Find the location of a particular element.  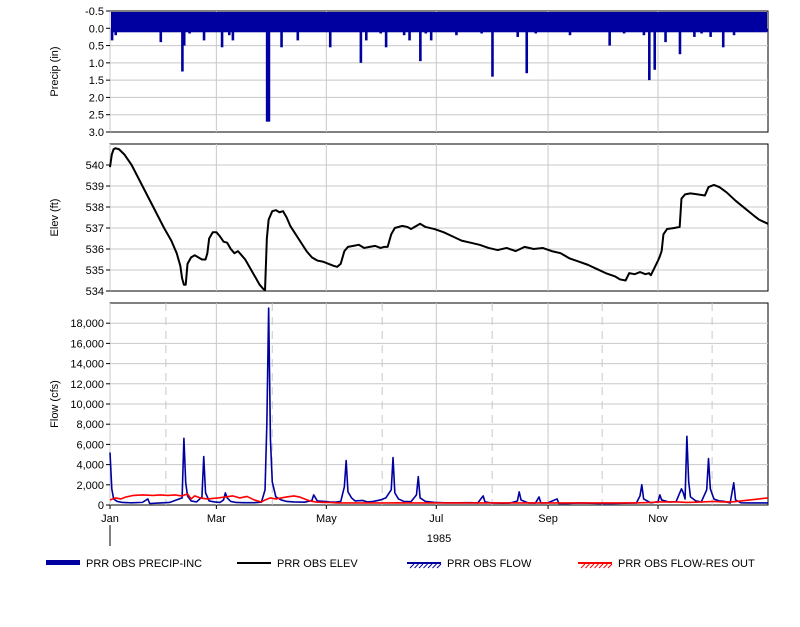

flow-y-tick-label: 6,000 is located at coordinates (90, 445).